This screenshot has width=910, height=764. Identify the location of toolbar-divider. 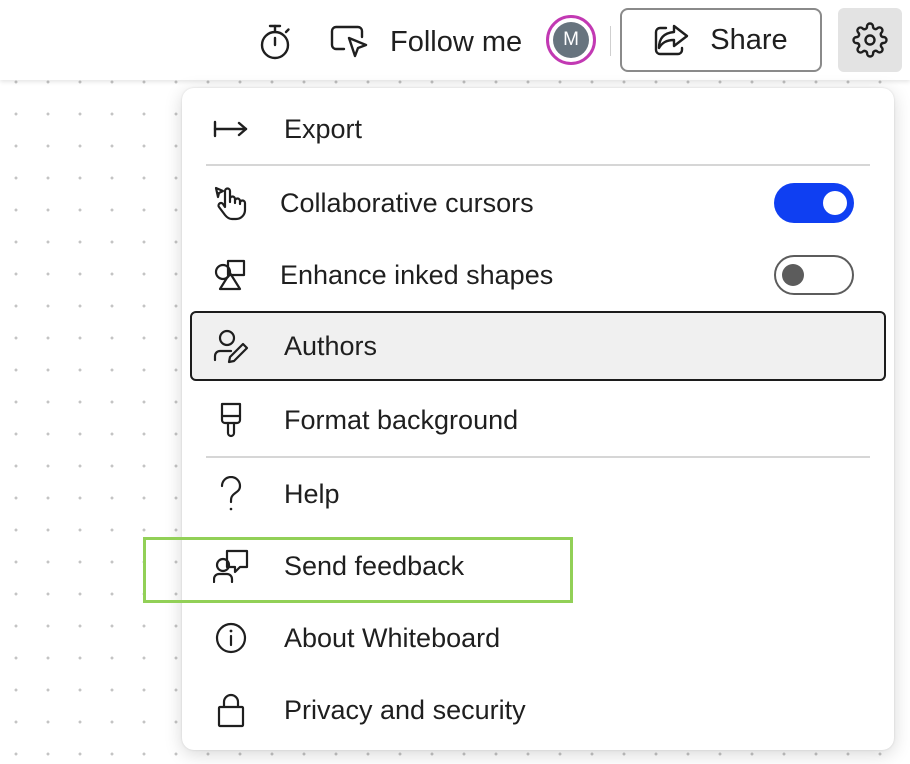
(610, 41).